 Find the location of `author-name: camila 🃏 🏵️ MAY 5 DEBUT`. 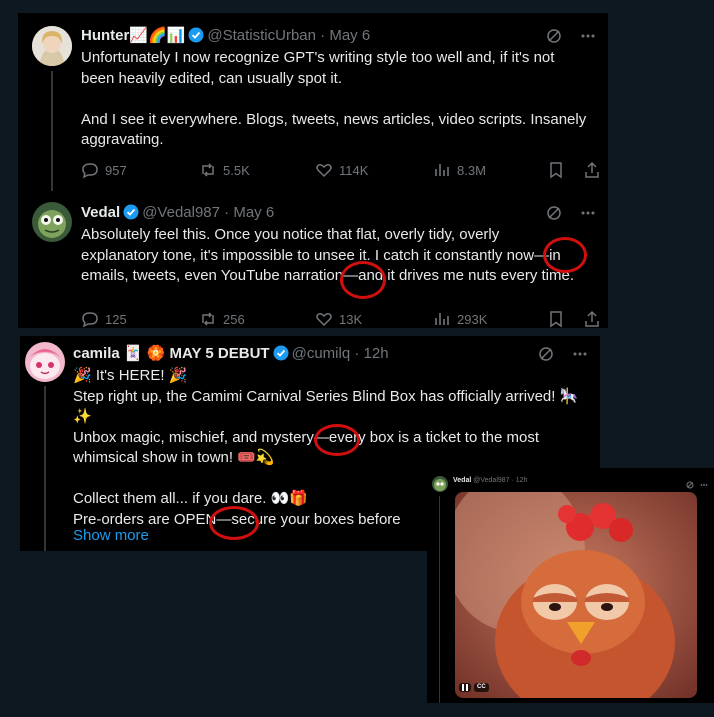

author-name: camila 🃏 🏵️ MAY 5 DEBUT is located at coordinates (171, 353).